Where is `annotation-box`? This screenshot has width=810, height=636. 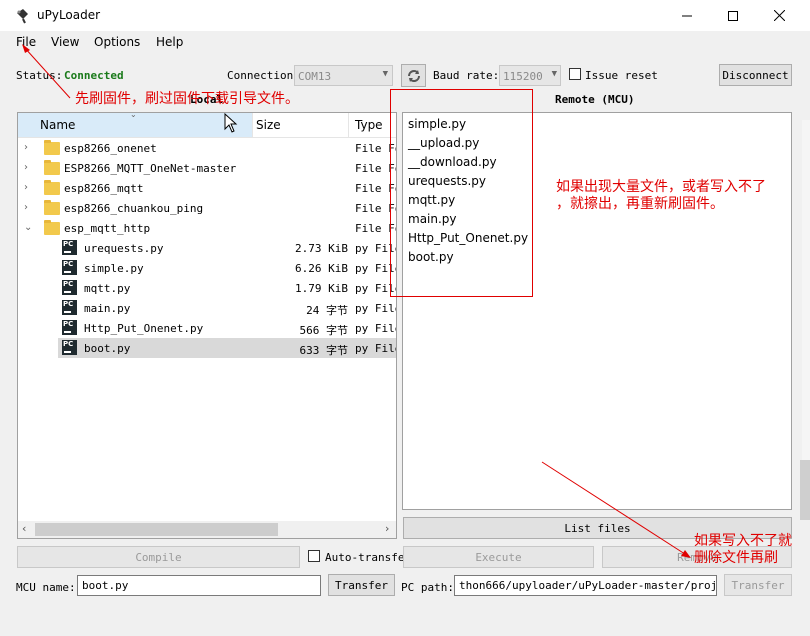 annotation-box is located at coordinates (461, 193).